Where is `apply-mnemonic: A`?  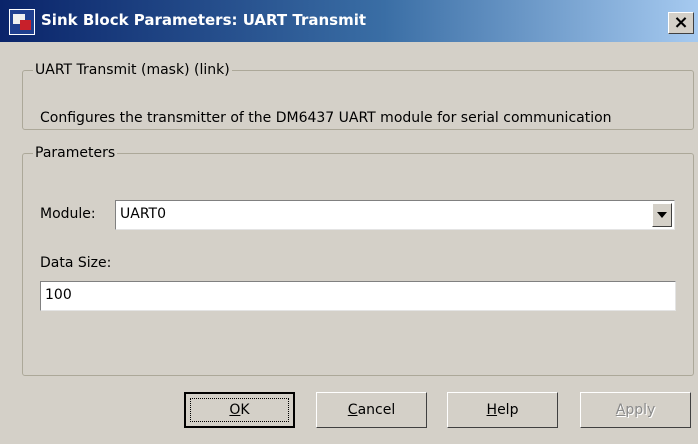
apply-mnemonic: A is located at coordinates (620, 410).